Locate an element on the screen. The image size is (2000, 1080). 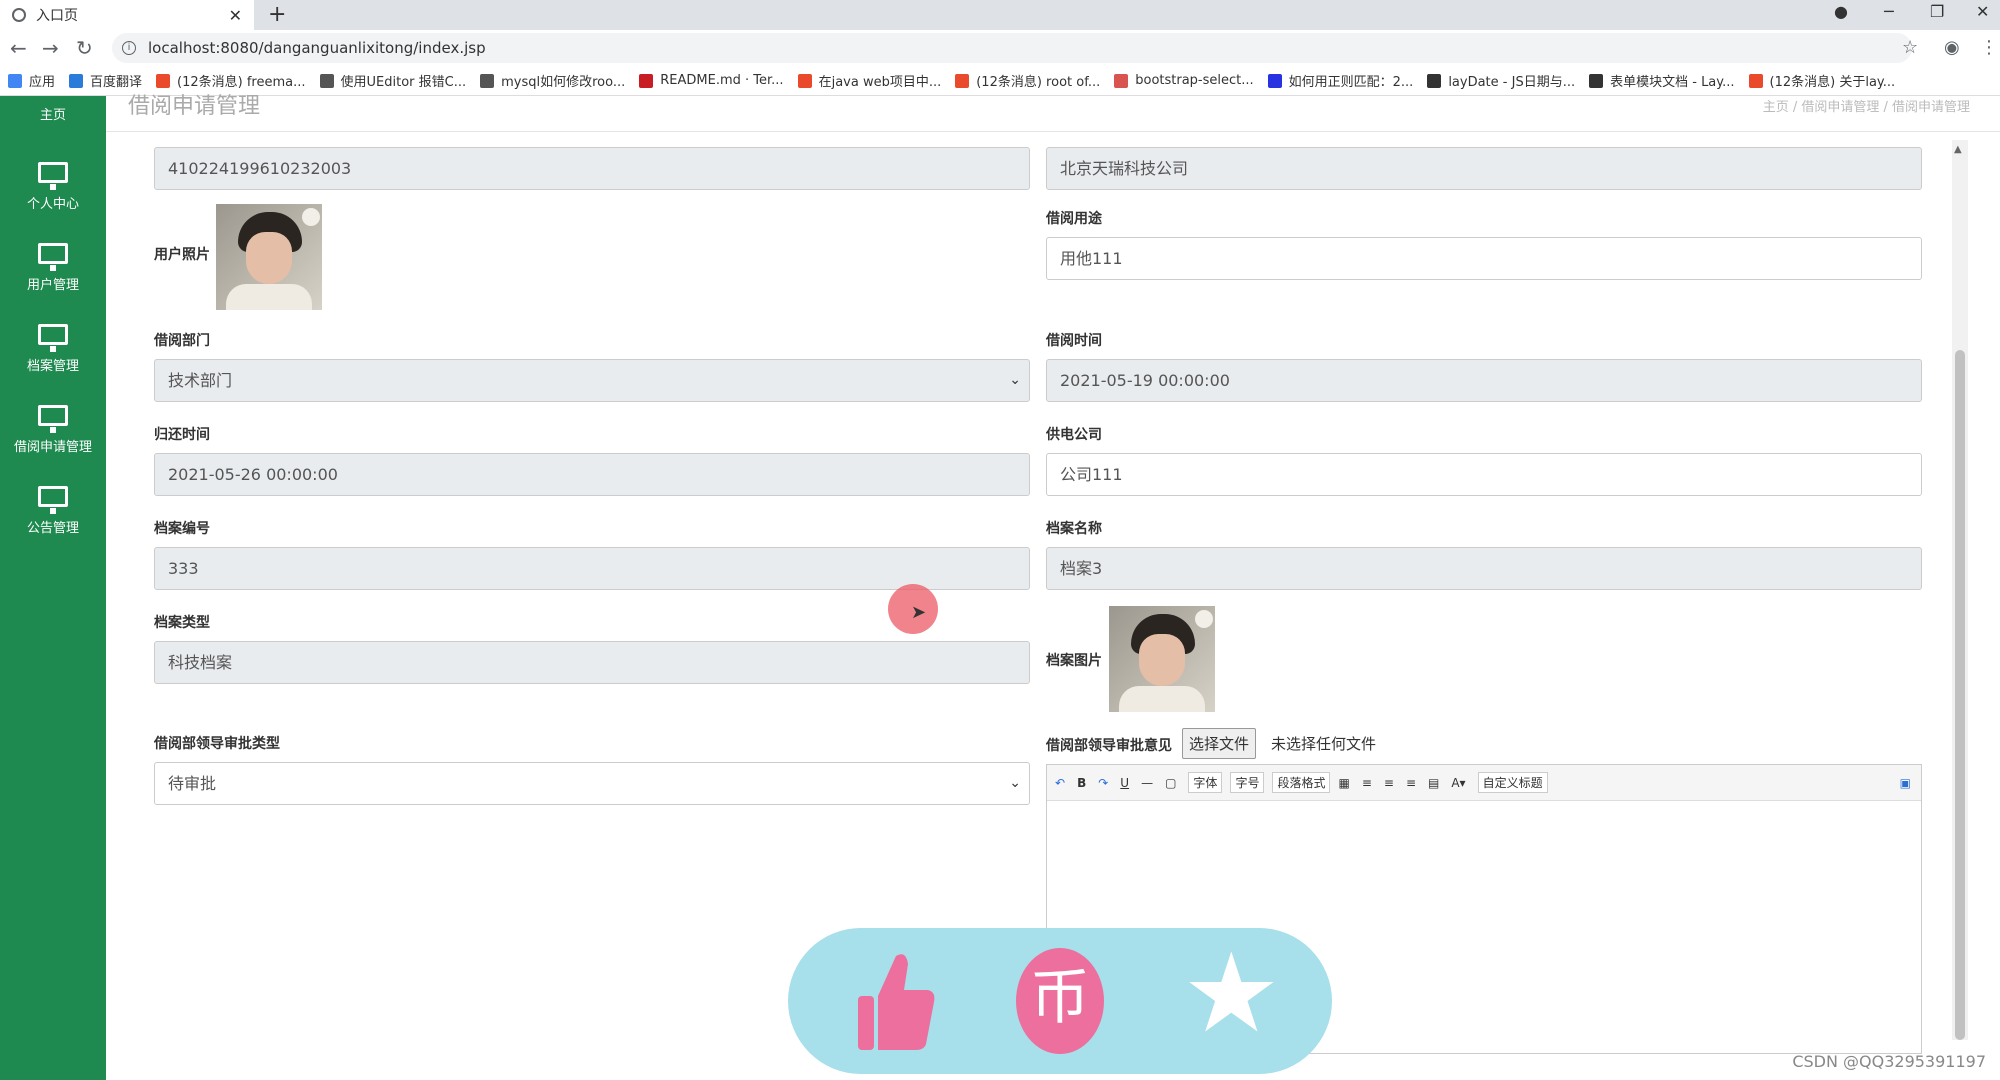
thumbs-up-icon is located at coordinates (896, 1001).